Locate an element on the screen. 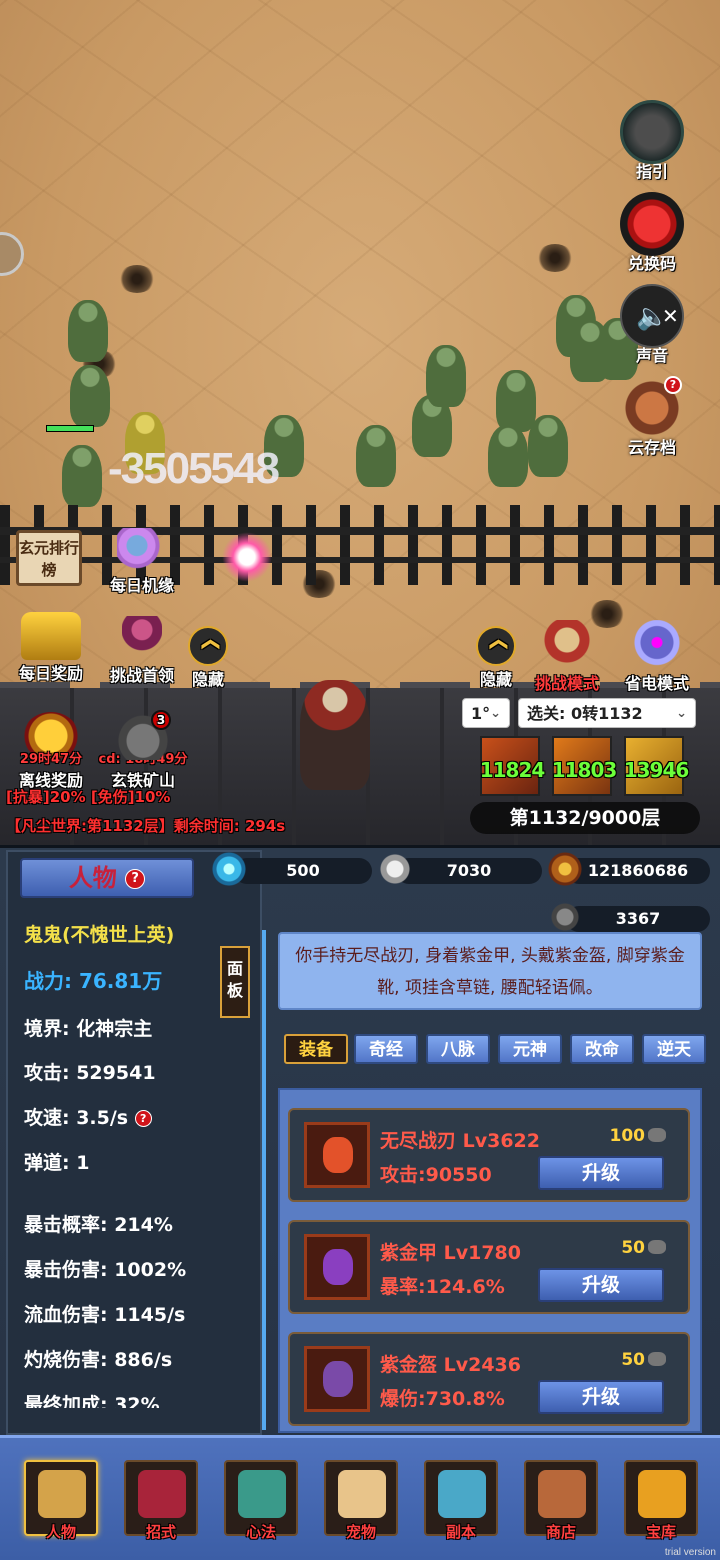 This screenshot has width=720, height=1560. treasure-coin-icon is located at coordinates (662, 1494).